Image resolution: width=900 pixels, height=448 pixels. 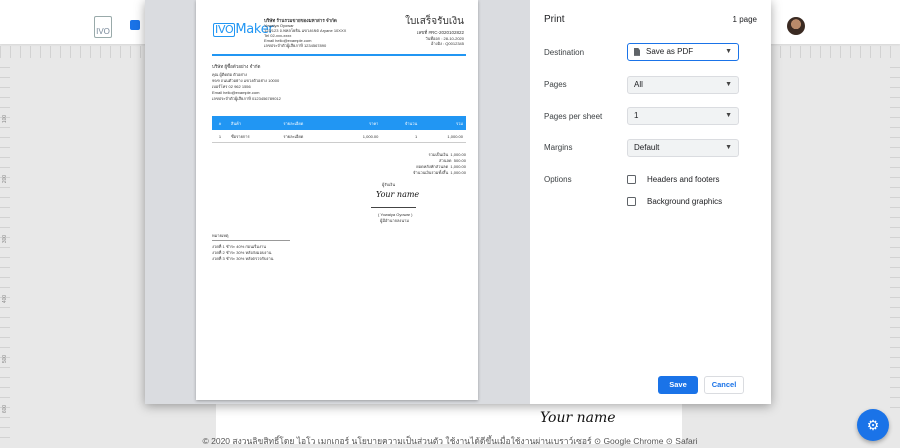 What do you see at coordinates (724, 385) in the screenshot?
I see `cancel-button: Cancel` at bounding box center [724, 385].